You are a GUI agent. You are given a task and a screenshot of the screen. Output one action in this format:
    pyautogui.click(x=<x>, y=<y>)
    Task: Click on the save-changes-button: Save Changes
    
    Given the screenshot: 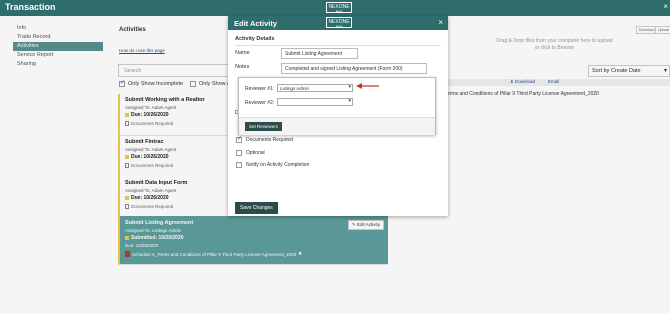 What is the action you would take?
    pyautogui.click(x=256, y=208)
    